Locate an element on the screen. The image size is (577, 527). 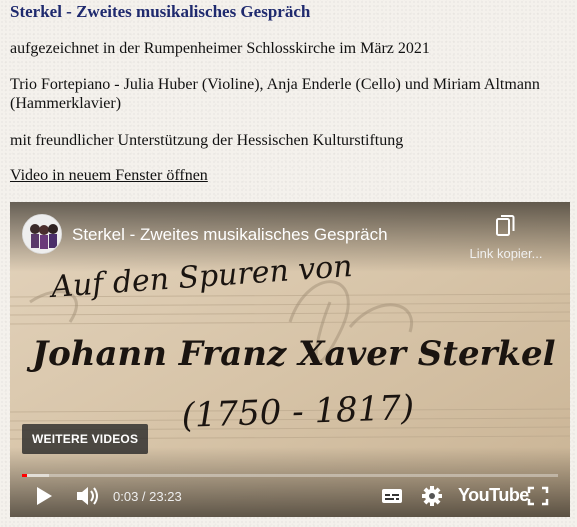
fullscreen-icon is located at coordinates (538, 496).